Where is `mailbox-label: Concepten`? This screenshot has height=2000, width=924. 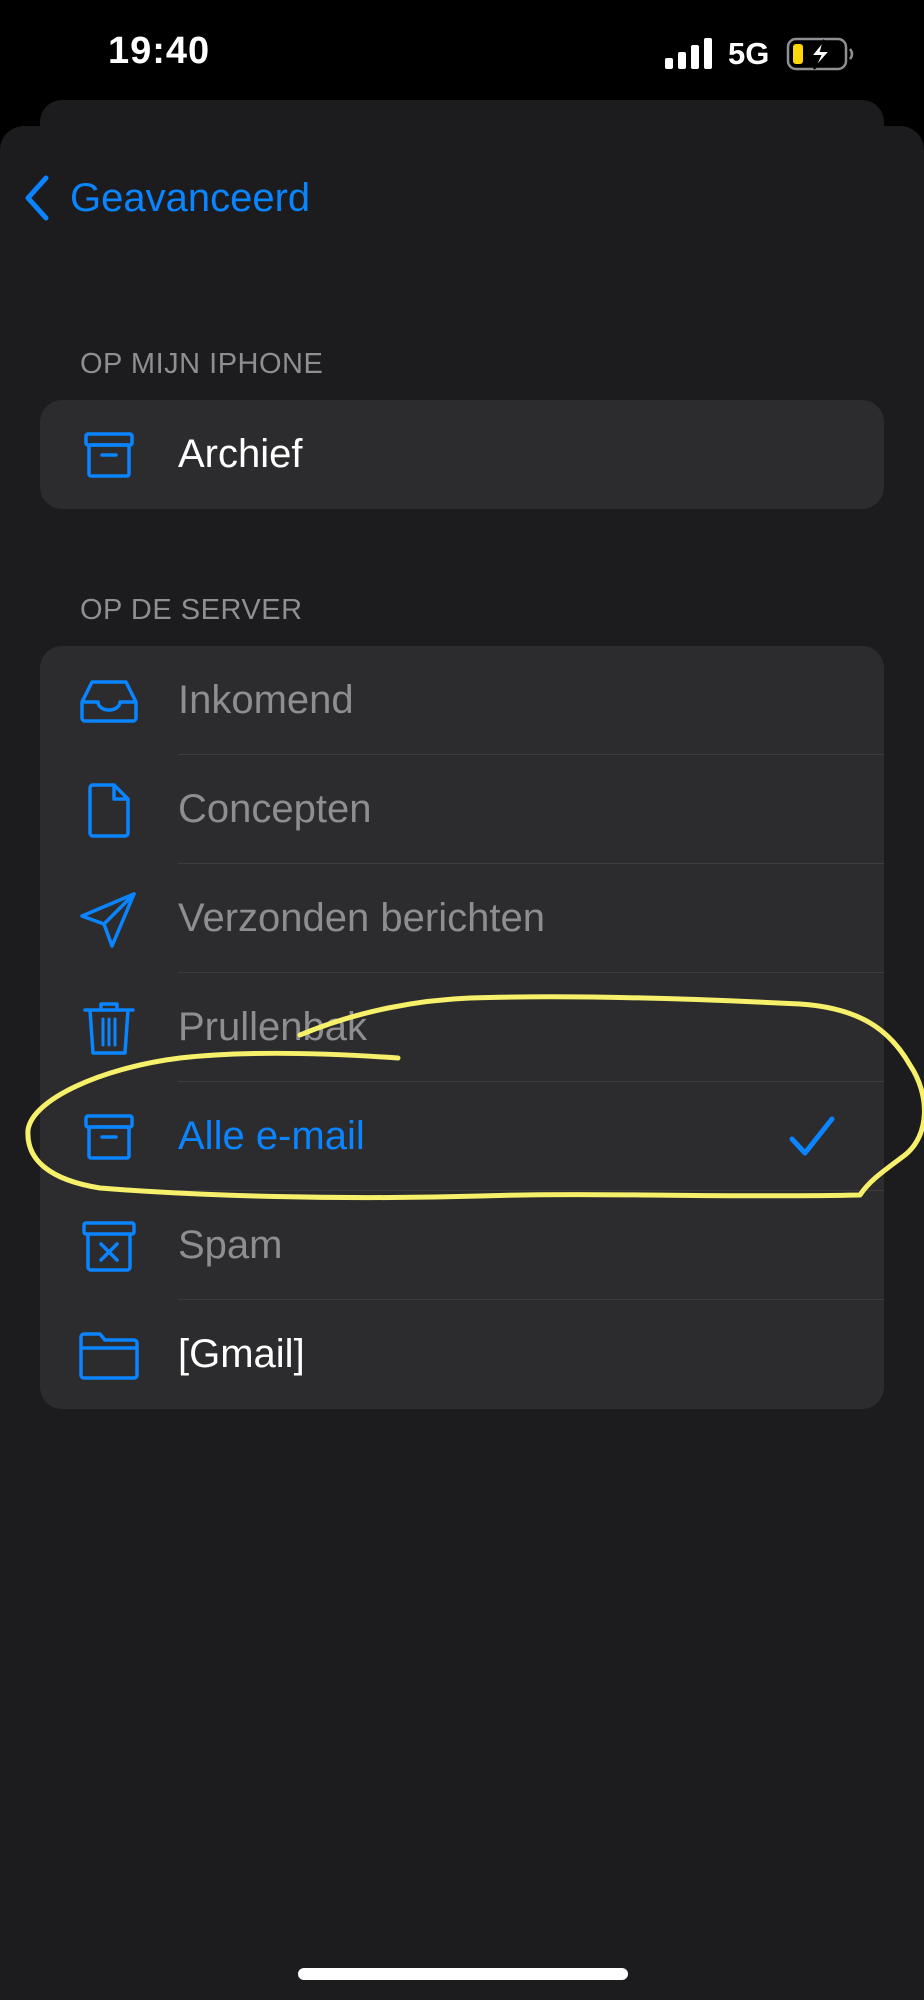
mailbox-label: Concepten is located at coordinates (275, 809).